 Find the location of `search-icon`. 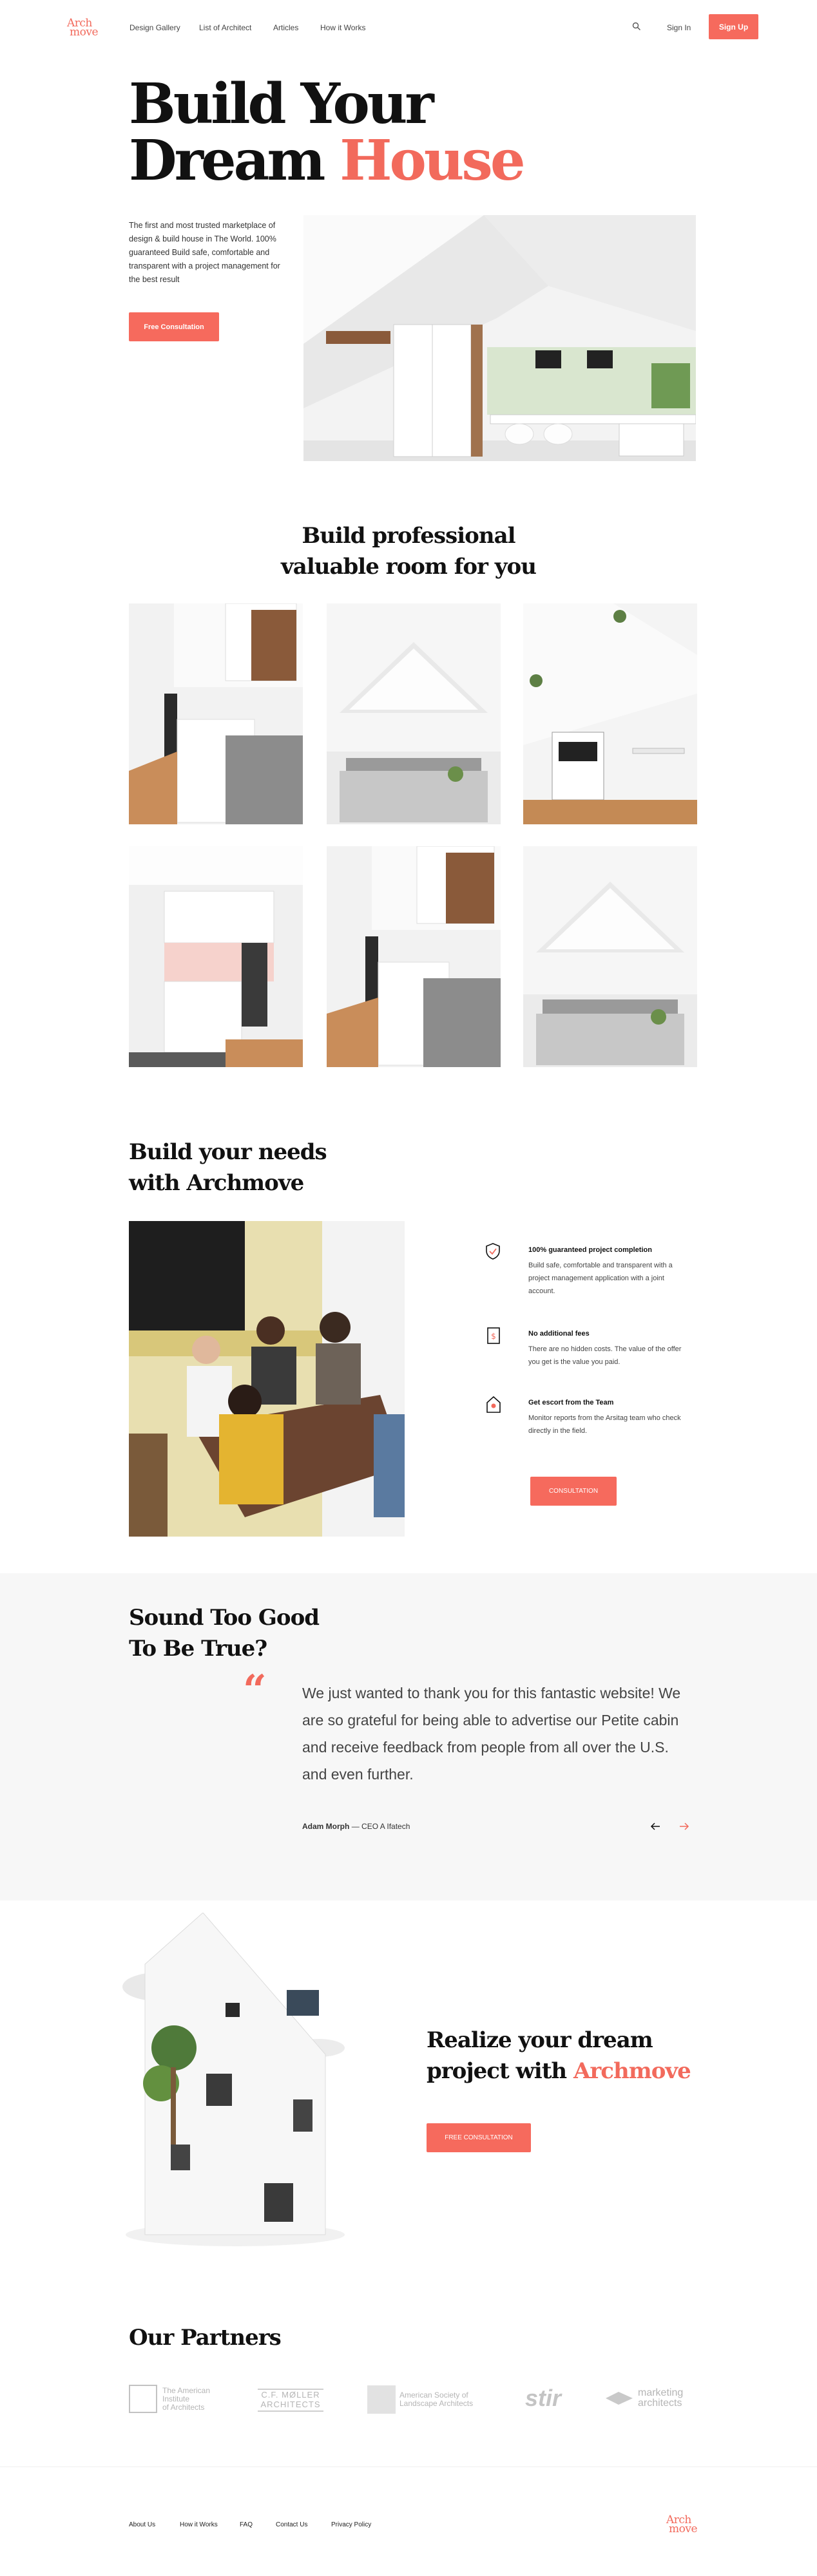

search-icon is located at coordinates (636, 26).